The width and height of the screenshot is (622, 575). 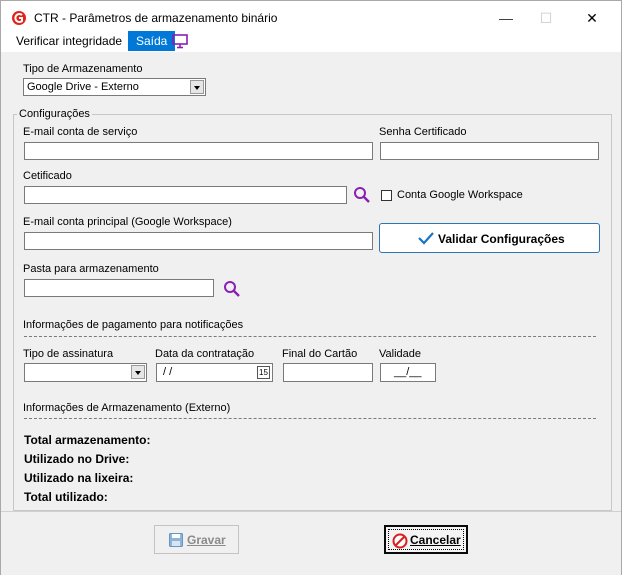 What do you see at coordinates (205, 354) in the screenshot?
I see `contract-date-label: Data da contratação` at bounding box center [205, 354].